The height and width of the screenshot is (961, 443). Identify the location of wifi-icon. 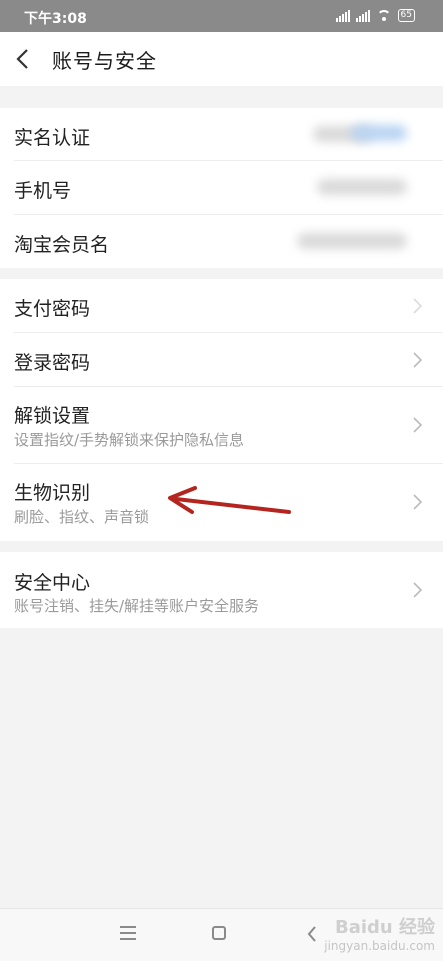
(384, 15).